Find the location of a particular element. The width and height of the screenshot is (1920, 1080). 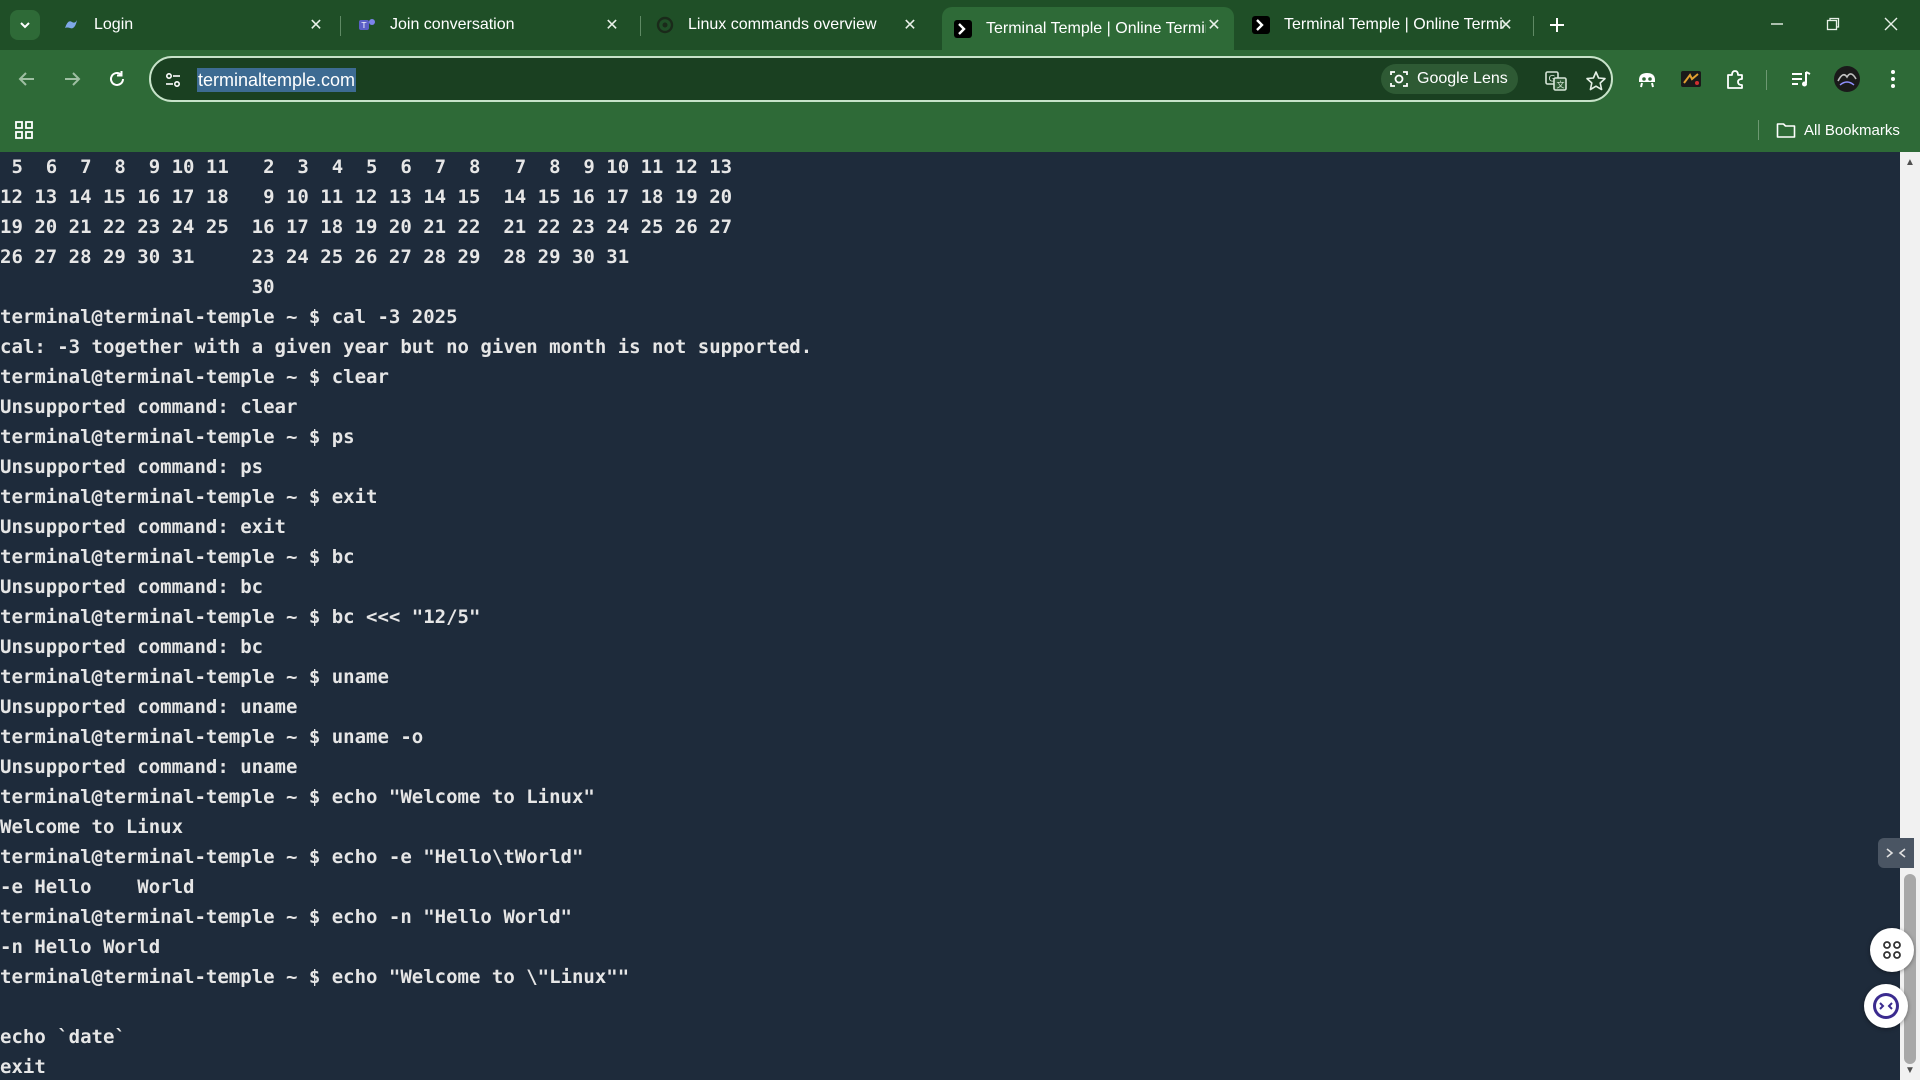

all-bookmarks-label: All Bookmarks is located at coordinates (1852, 130).